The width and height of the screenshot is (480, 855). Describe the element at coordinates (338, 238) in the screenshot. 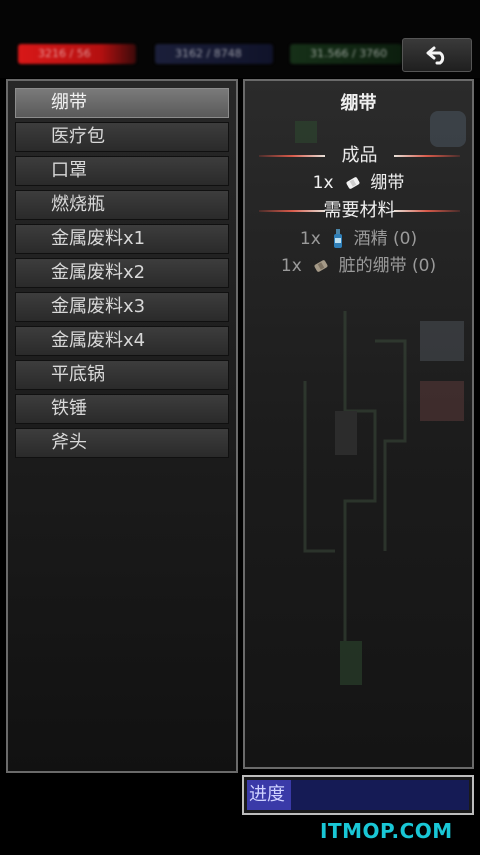

I see `alcohol-bottle-icon` at that location.